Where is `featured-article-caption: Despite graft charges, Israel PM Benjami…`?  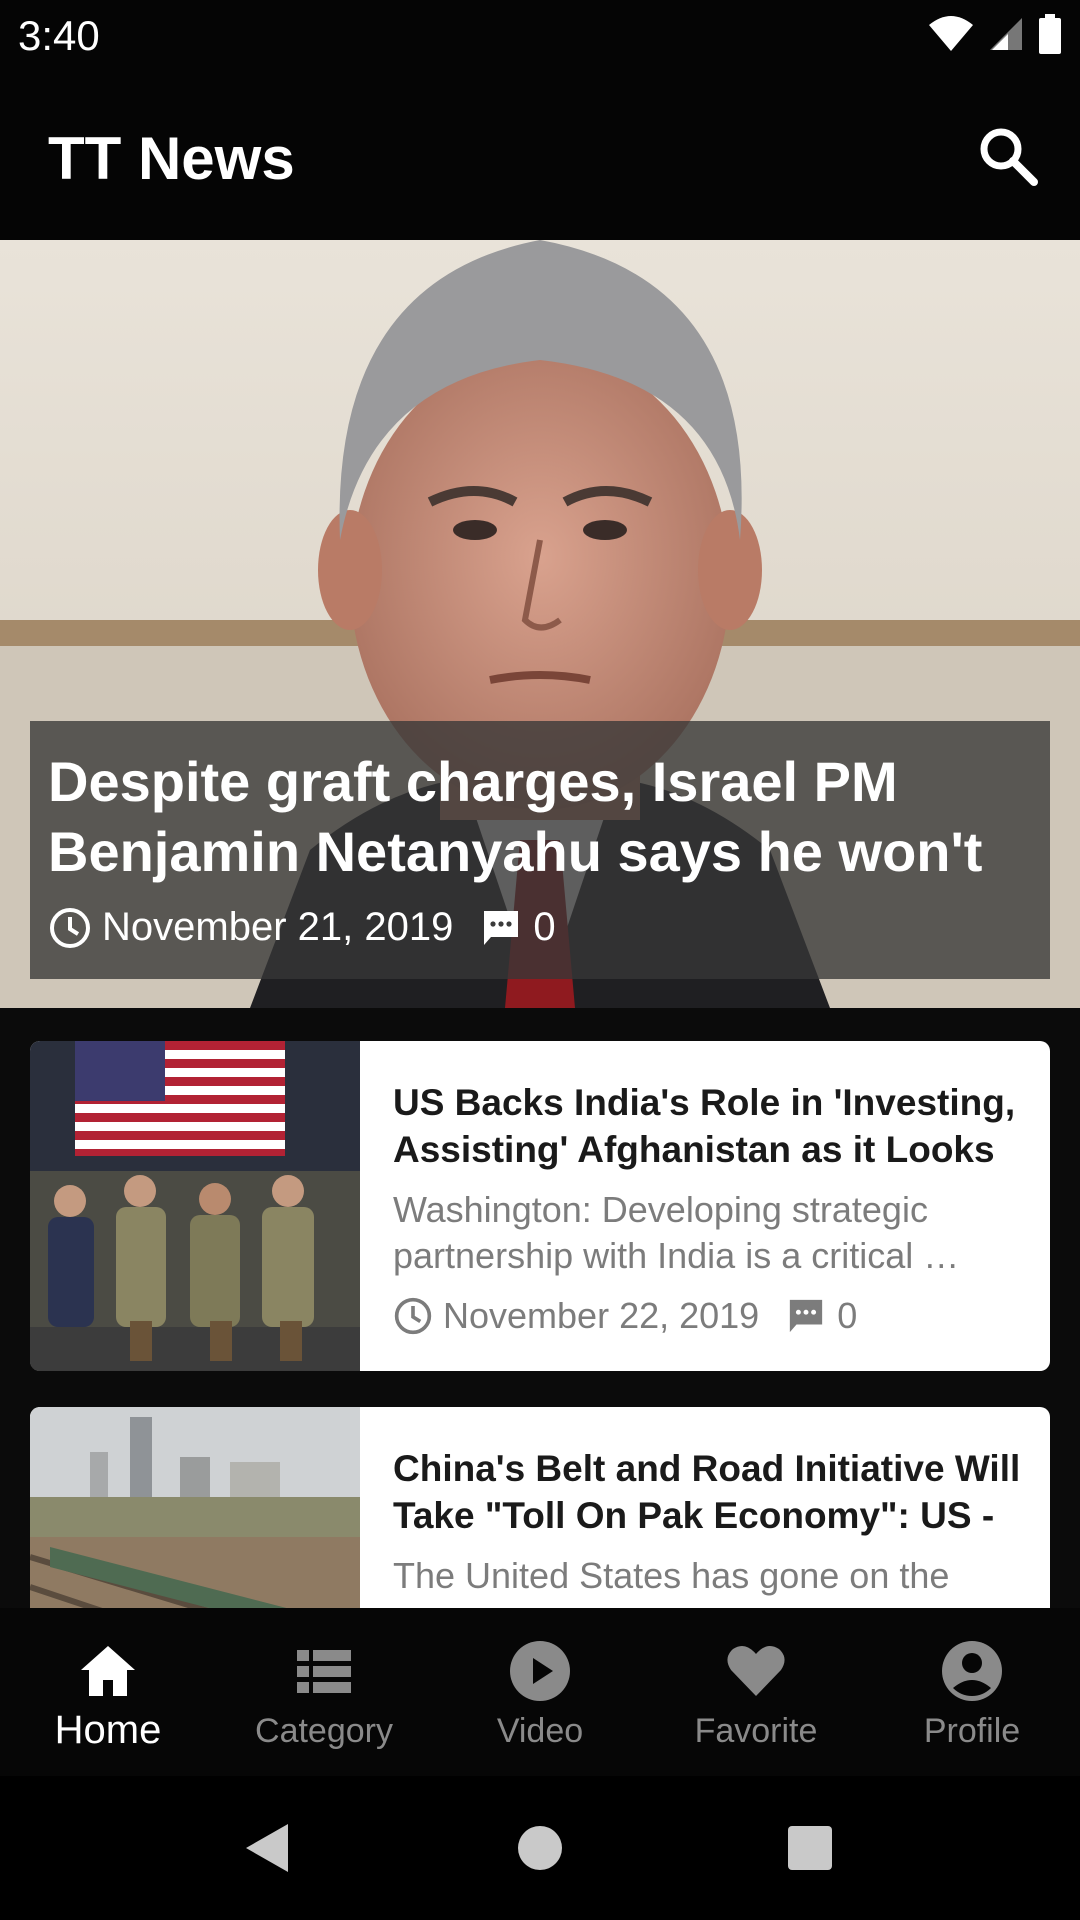
featured-article-caption: Despite graft charges, Israel PM Benjami… is located at coordinates (540, 850).